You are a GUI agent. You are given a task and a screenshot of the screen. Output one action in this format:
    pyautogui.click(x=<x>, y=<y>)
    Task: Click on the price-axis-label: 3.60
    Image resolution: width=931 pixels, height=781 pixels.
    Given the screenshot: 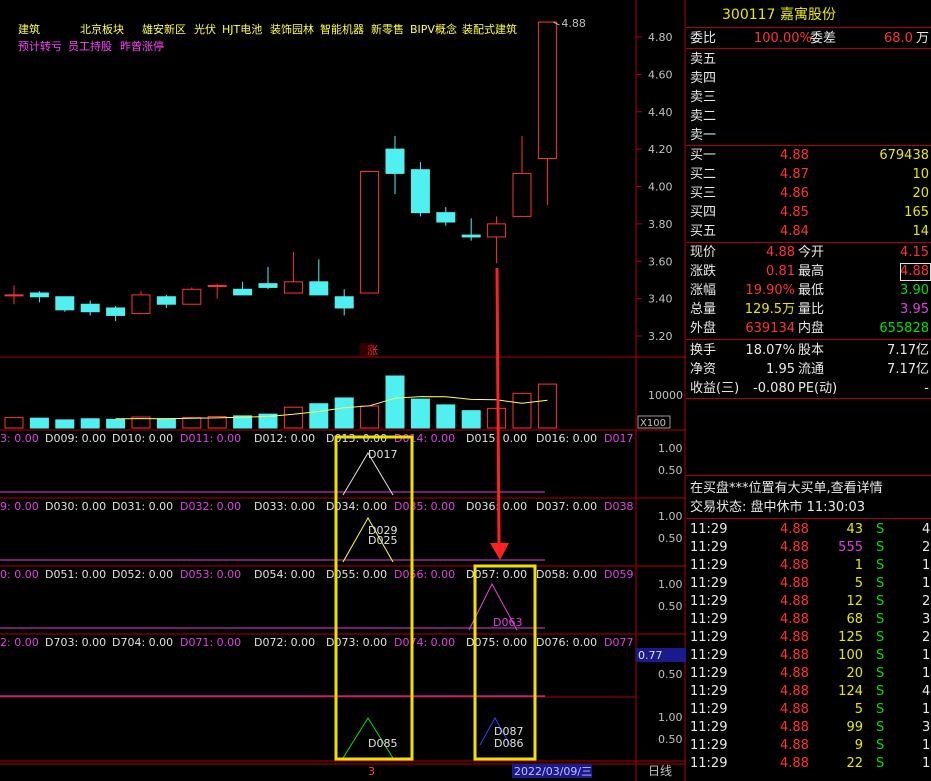 What is the action you would take?
    pyautogui.click(x=660, y=261)
    